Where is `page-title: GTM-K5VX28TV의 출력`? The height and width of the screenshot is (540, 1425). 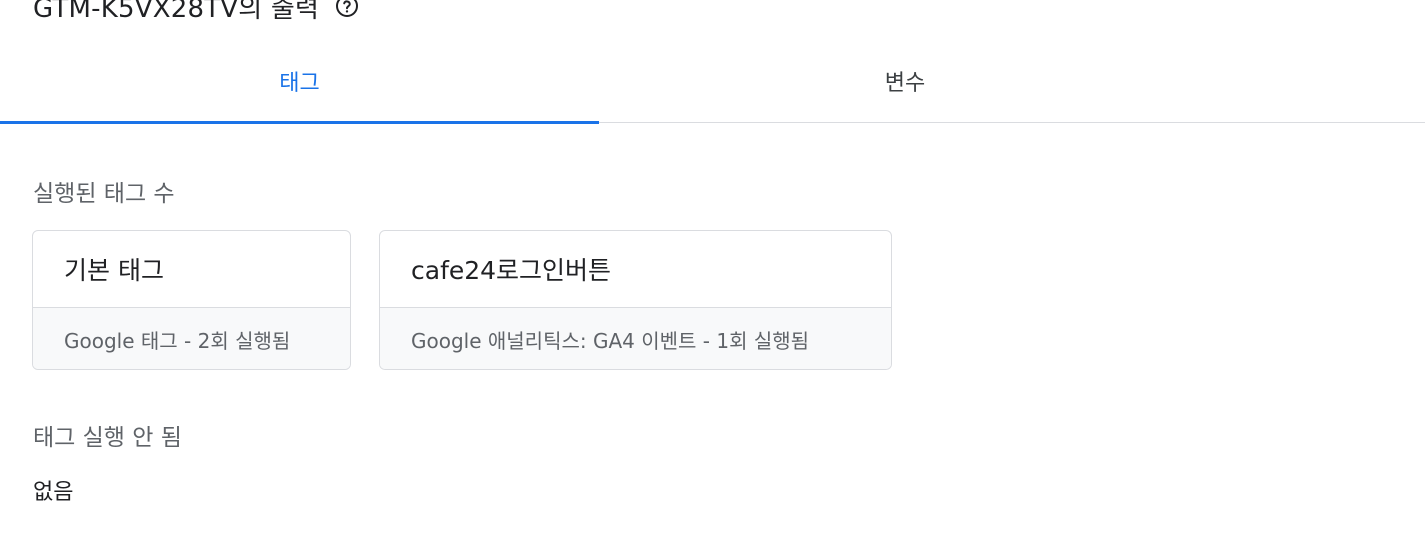
page-title: GTM-K5VX28TV의 출력 is located at coordinates (176, 12).